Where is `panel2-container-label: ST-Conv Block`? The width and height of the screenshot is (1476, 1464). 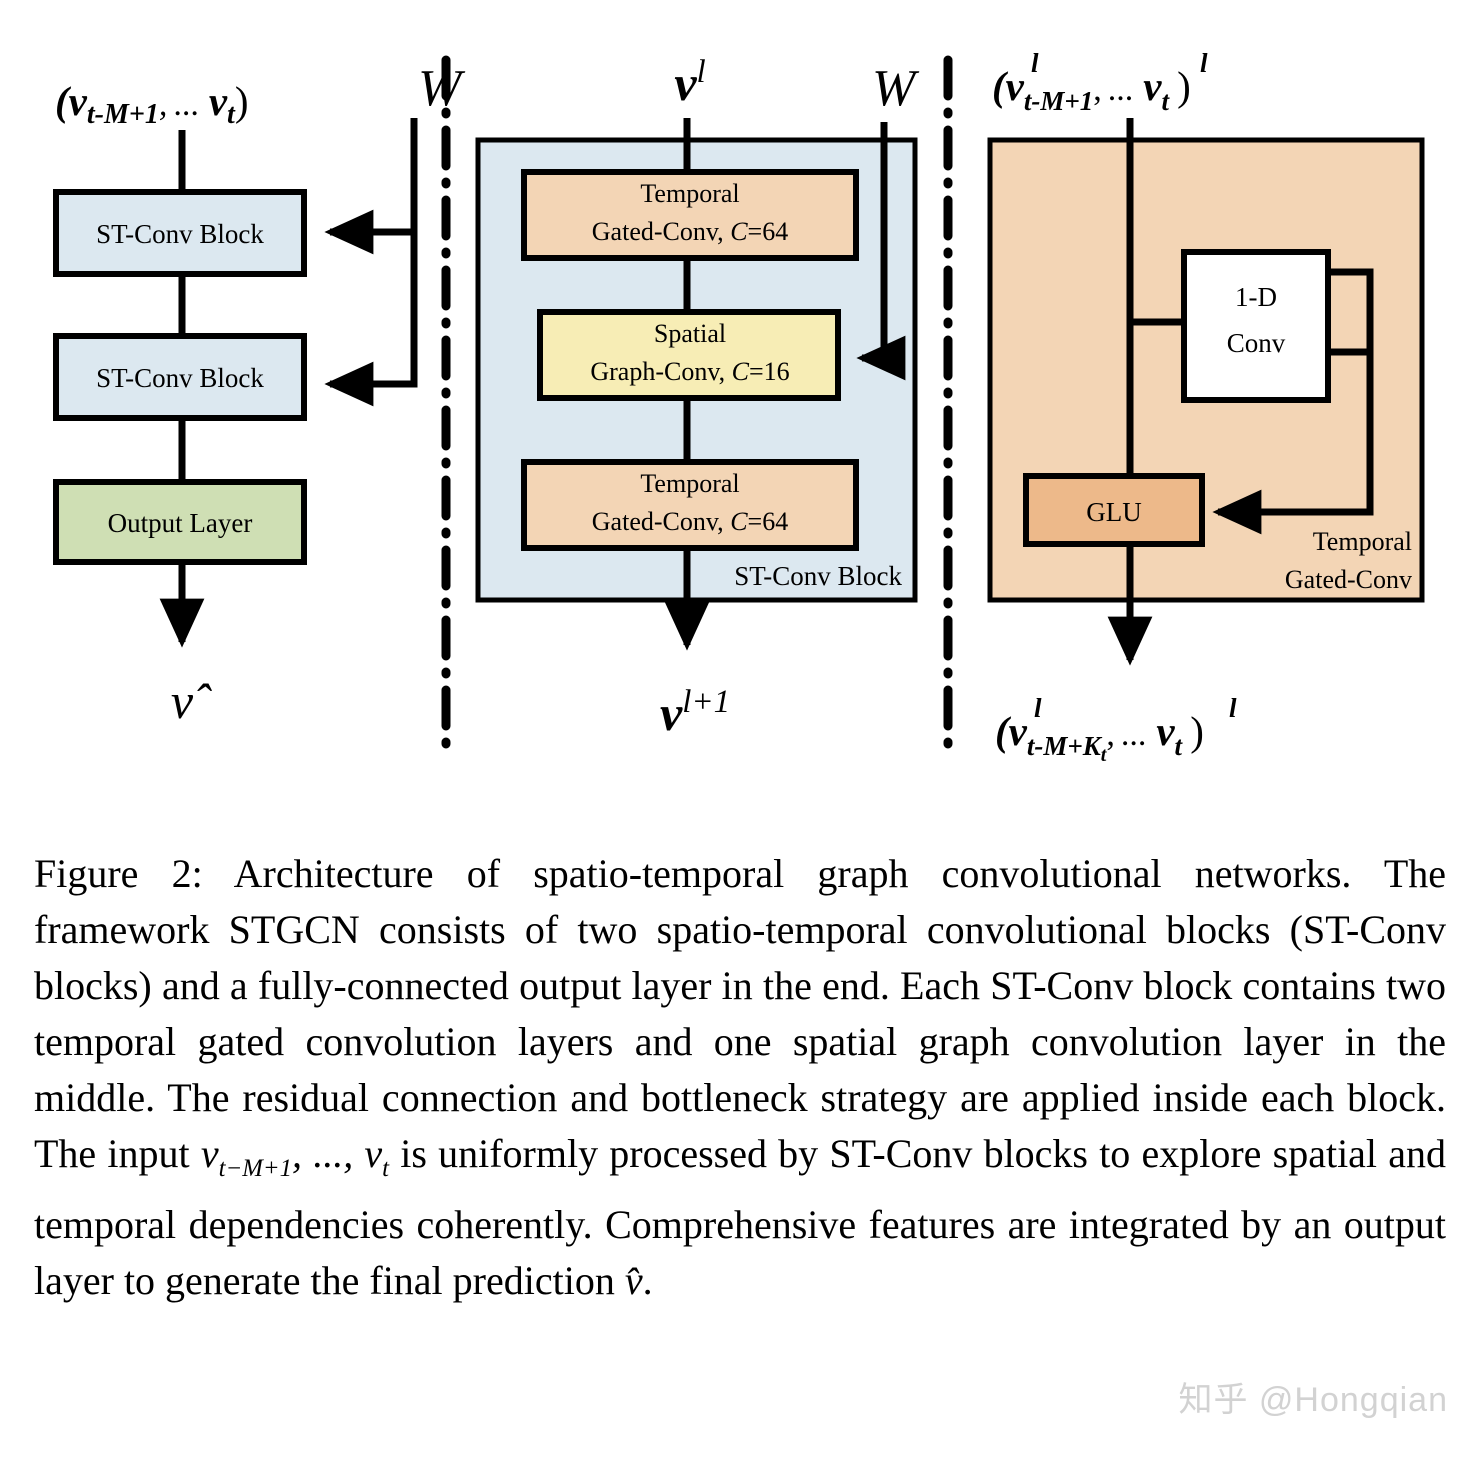 panel2-container-label: ST-Conv Block is located at coordinates (818, 576).